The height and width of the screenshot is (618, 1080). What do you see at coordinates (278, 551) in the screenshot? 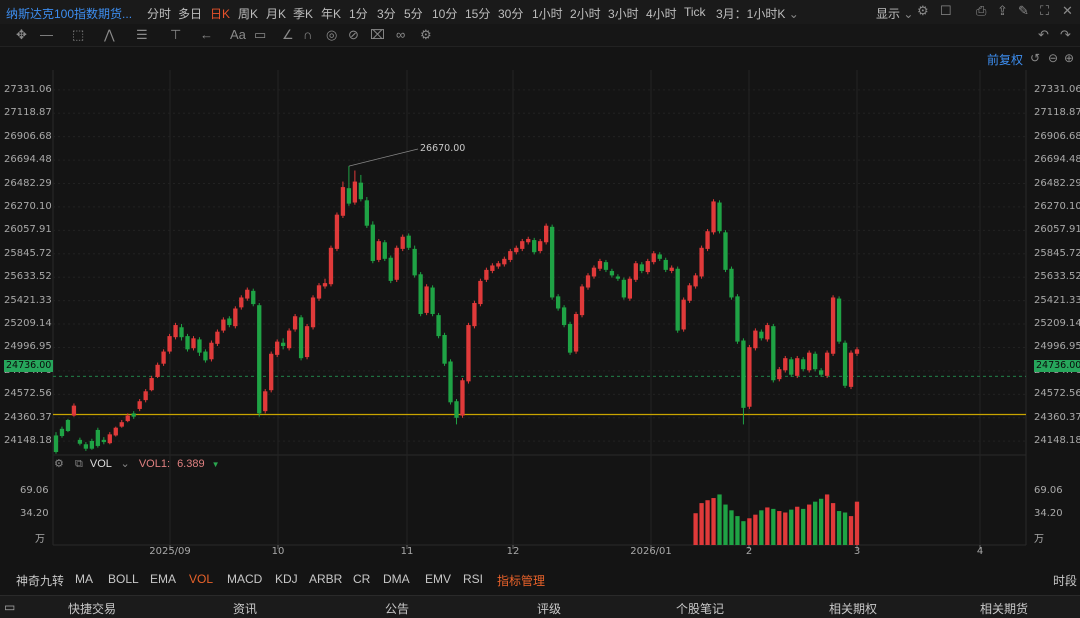
I see `x-tick-label: 10` at bounding box center [278, 551].